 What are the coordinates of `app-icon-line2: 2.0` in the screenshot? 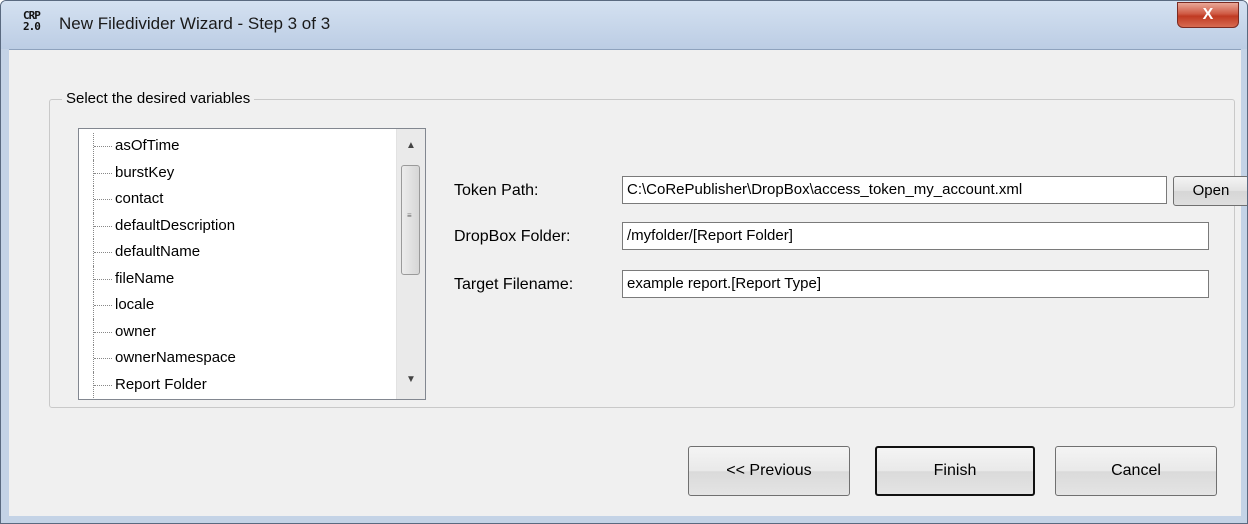 It's located at (32, 26).